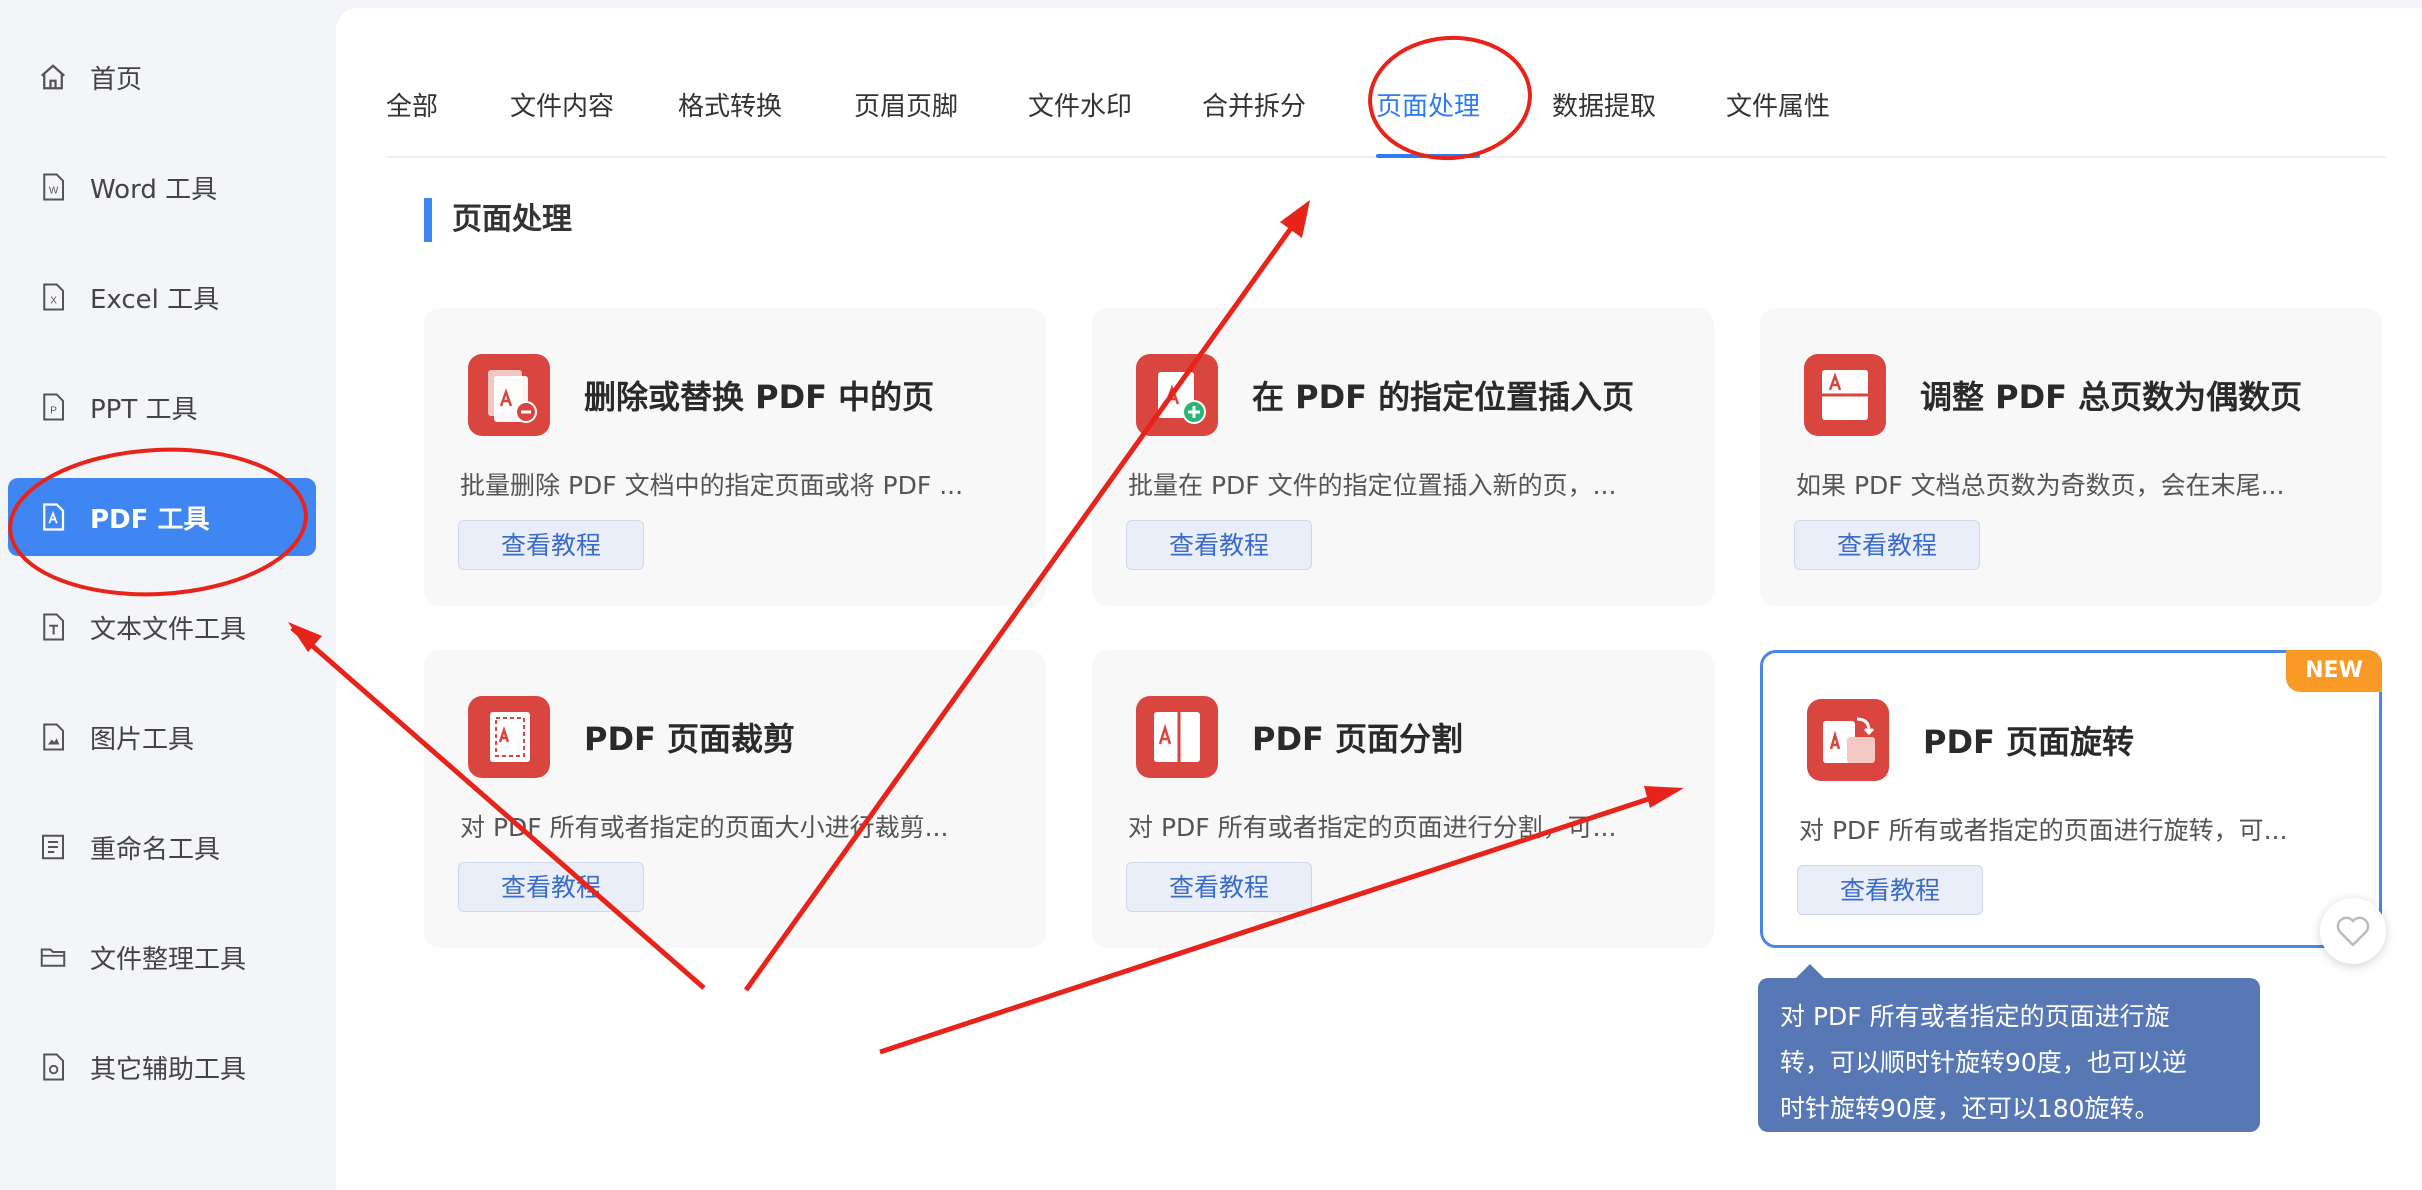 The height and width of the screenshot is (1190, 2422). Describe the element at coordinates (168, 629) in the screenshot. I see `sidebar-item-label: 文本文件工具` at that location.